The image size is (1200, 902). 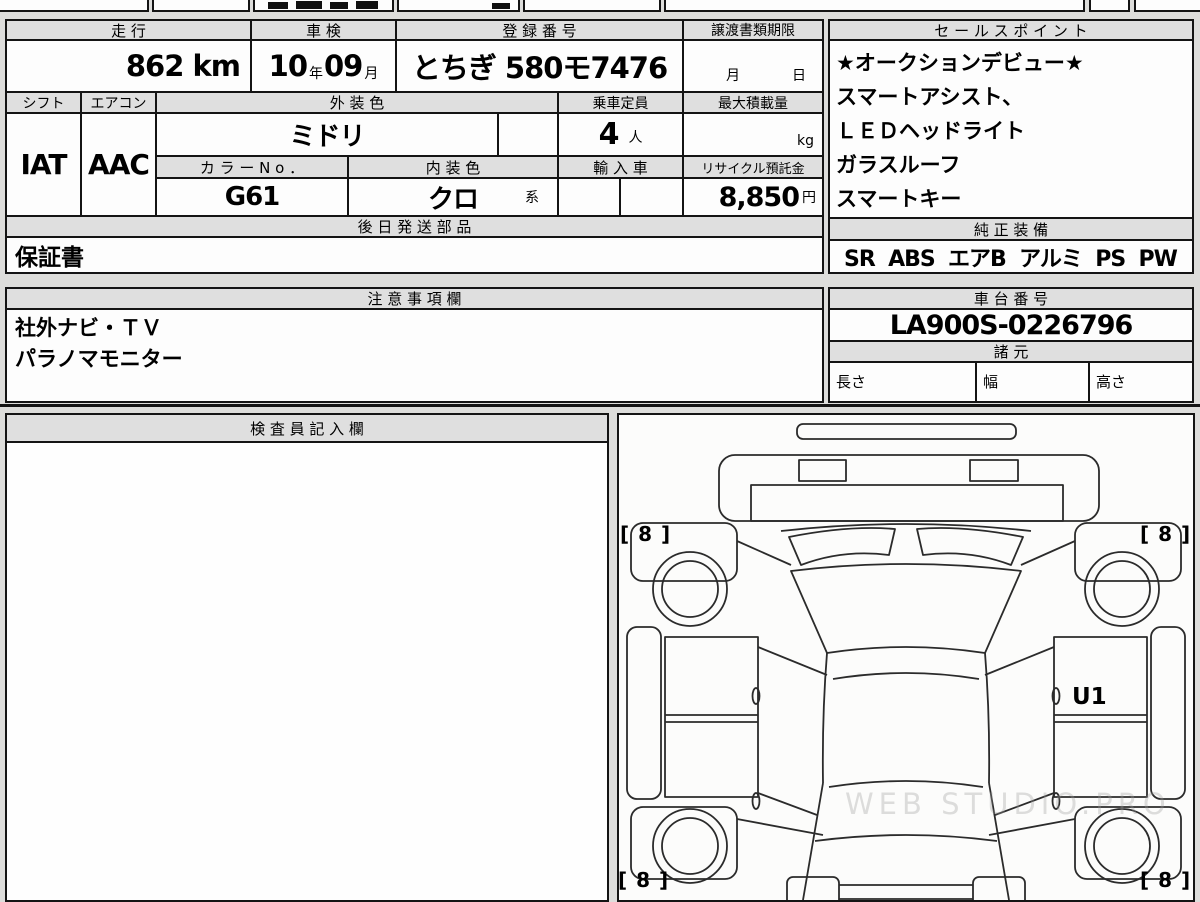 I want to click on equipment-value-cell: SR ABS エアB アルミ PS PW, so click(x=1011, y=256).